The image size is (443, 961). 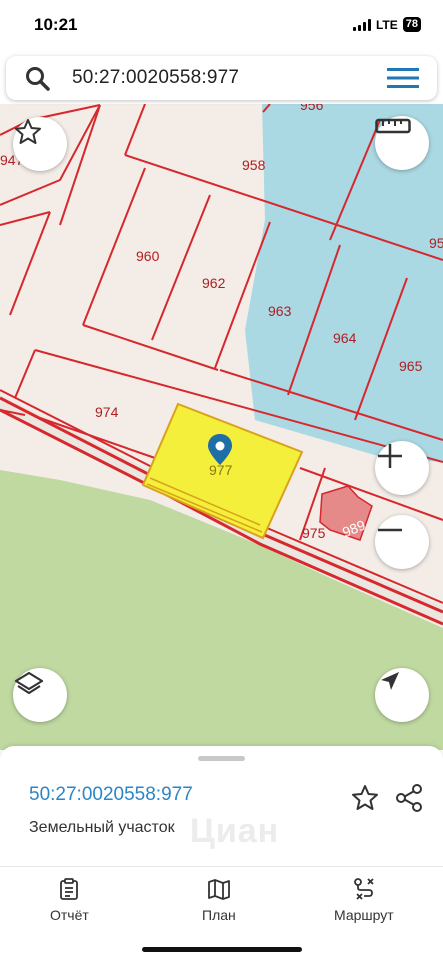 What do you see at coordinates (221, 470) in the screenshot?
I see `parcel-label: 977` at bounding box center [221, 470].